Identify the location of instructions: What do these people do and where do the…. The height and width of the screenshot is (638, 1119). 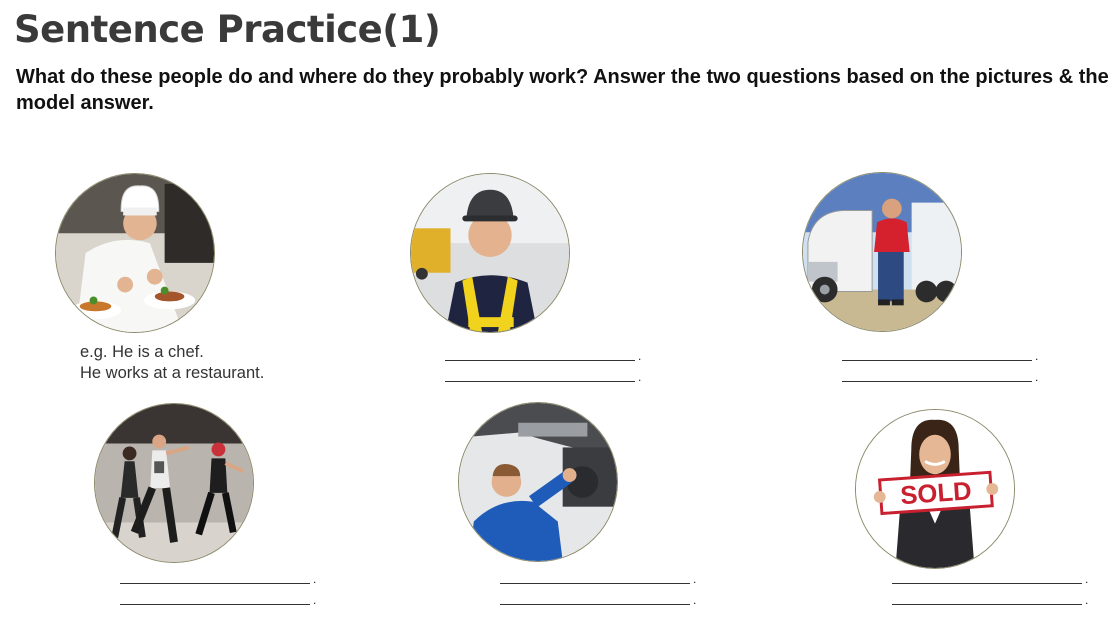
(562, 90).